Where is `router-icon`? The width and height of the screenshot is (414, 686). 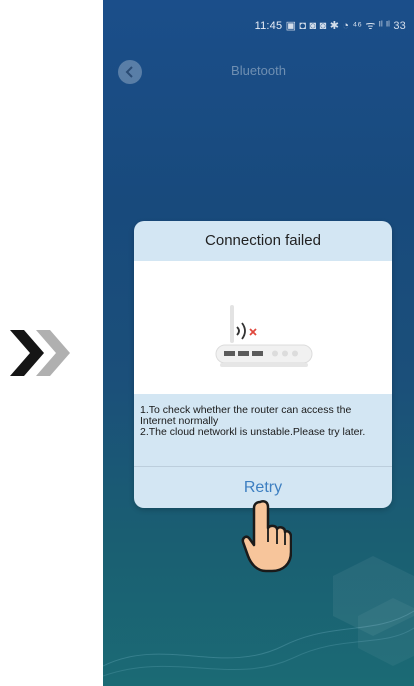 router-icon is located at coordinates (264, 336).